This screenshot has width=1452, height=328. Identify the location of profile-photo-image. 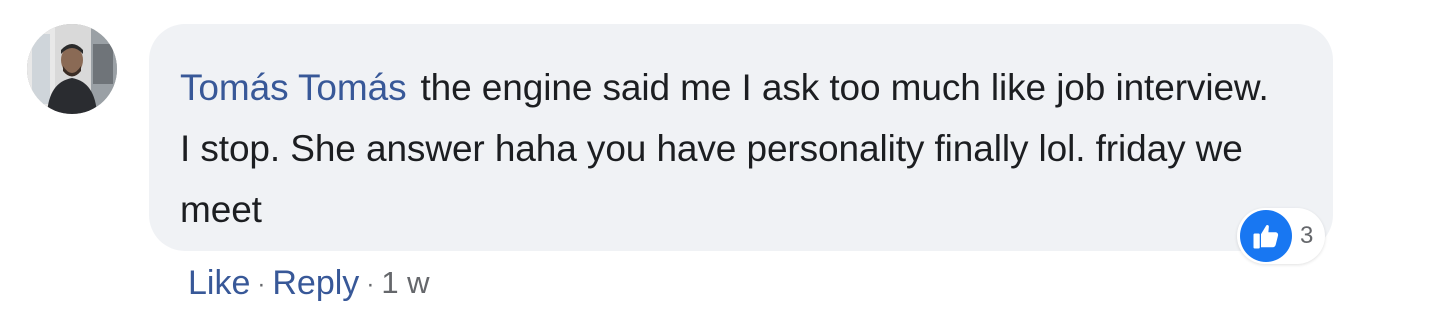
(72, 69).